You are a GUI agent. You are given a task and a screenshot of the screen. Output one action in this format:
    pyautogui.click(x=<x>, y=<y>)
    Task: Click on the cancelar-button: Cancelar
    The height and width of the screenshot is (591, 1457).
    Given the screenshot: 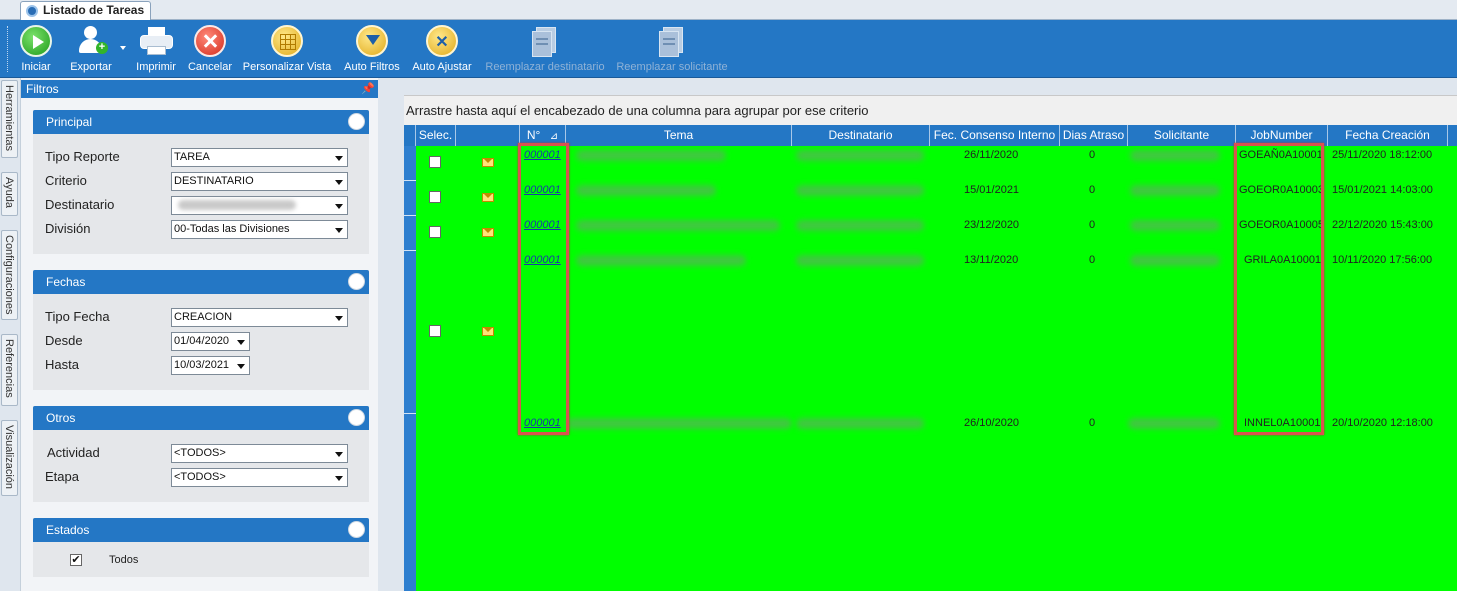 What is the action you would take?
    pyautogui.click(x=210, y=49)
    